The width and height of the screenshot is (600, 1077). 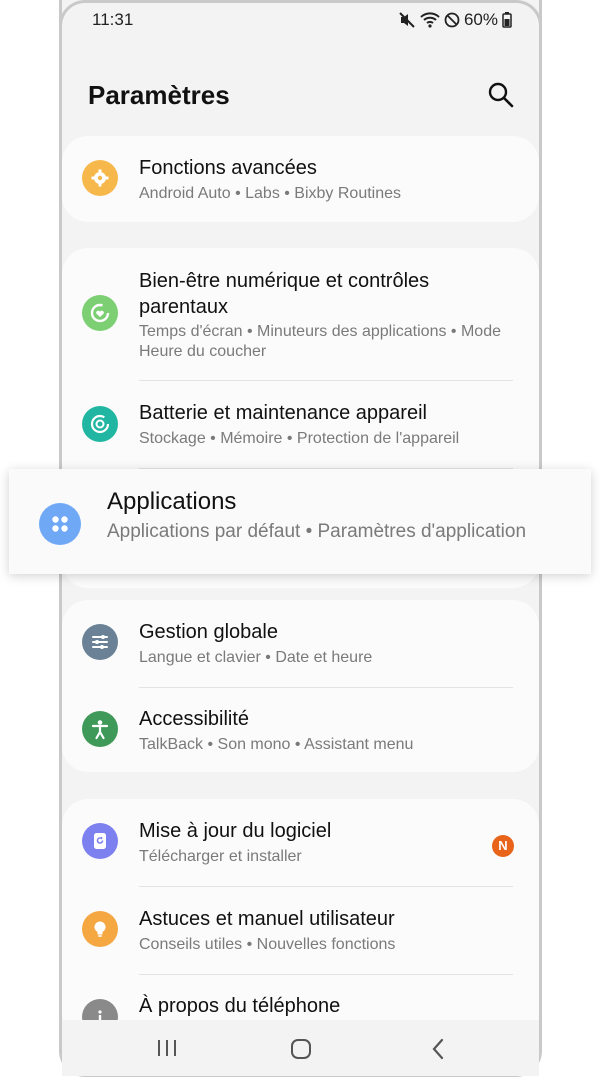 What do you see at coordinates (283, 413) in the screenshot?
I see `settings-item-title: Batterie et maintenance appareil` at bounding box center [283, 413].